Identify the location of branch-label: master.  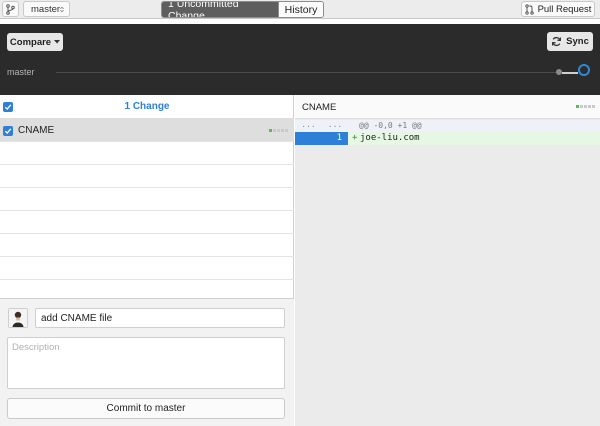
(46, 9).